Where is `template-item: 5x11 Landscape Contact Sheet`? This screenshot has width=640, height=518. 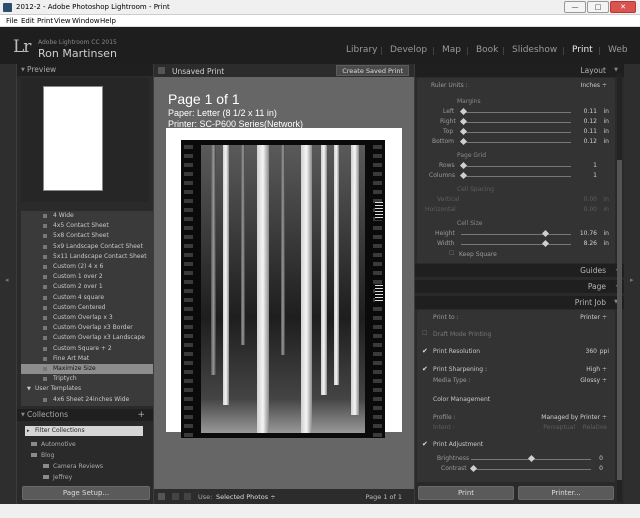 template-item: 5x11 Landscape Contact Sheet is located at coordinates (87, 257).